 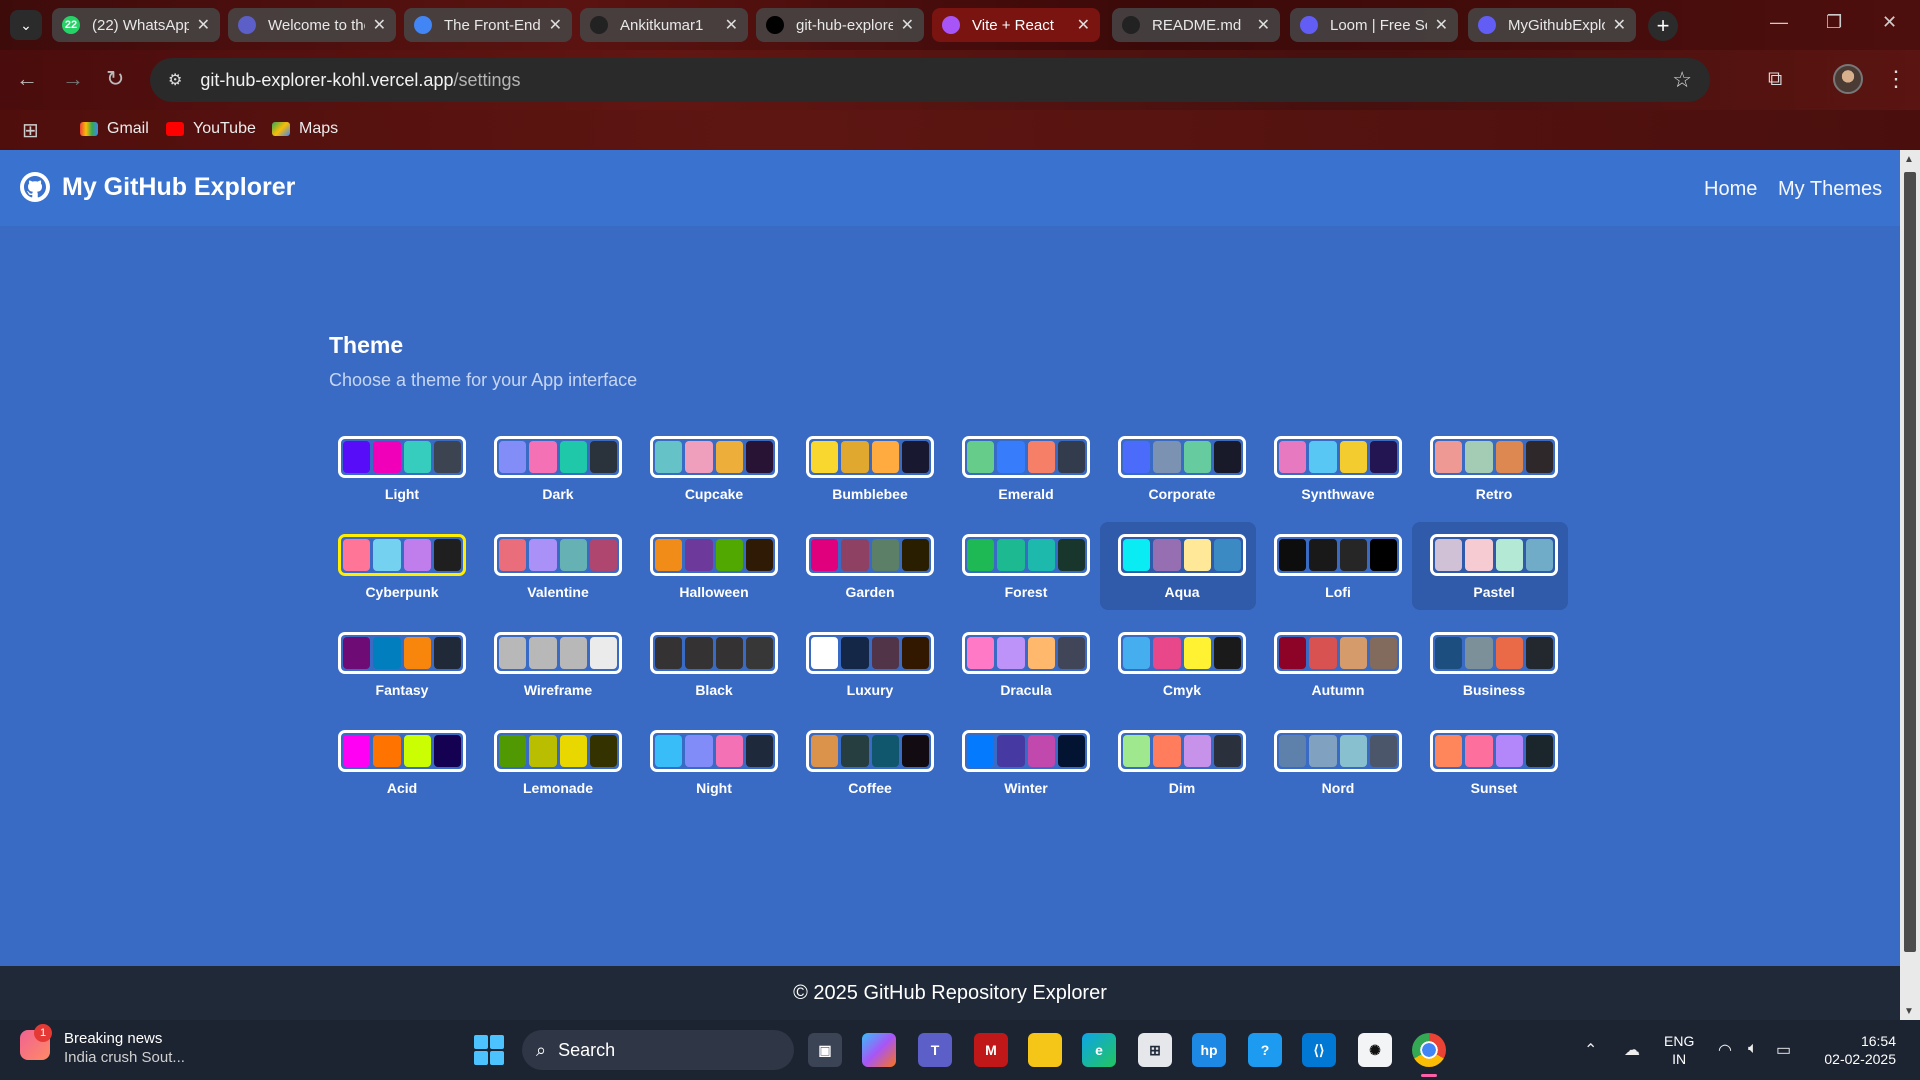 I want to click on close-window-icon: ✕, so click(x=1889, y=22).